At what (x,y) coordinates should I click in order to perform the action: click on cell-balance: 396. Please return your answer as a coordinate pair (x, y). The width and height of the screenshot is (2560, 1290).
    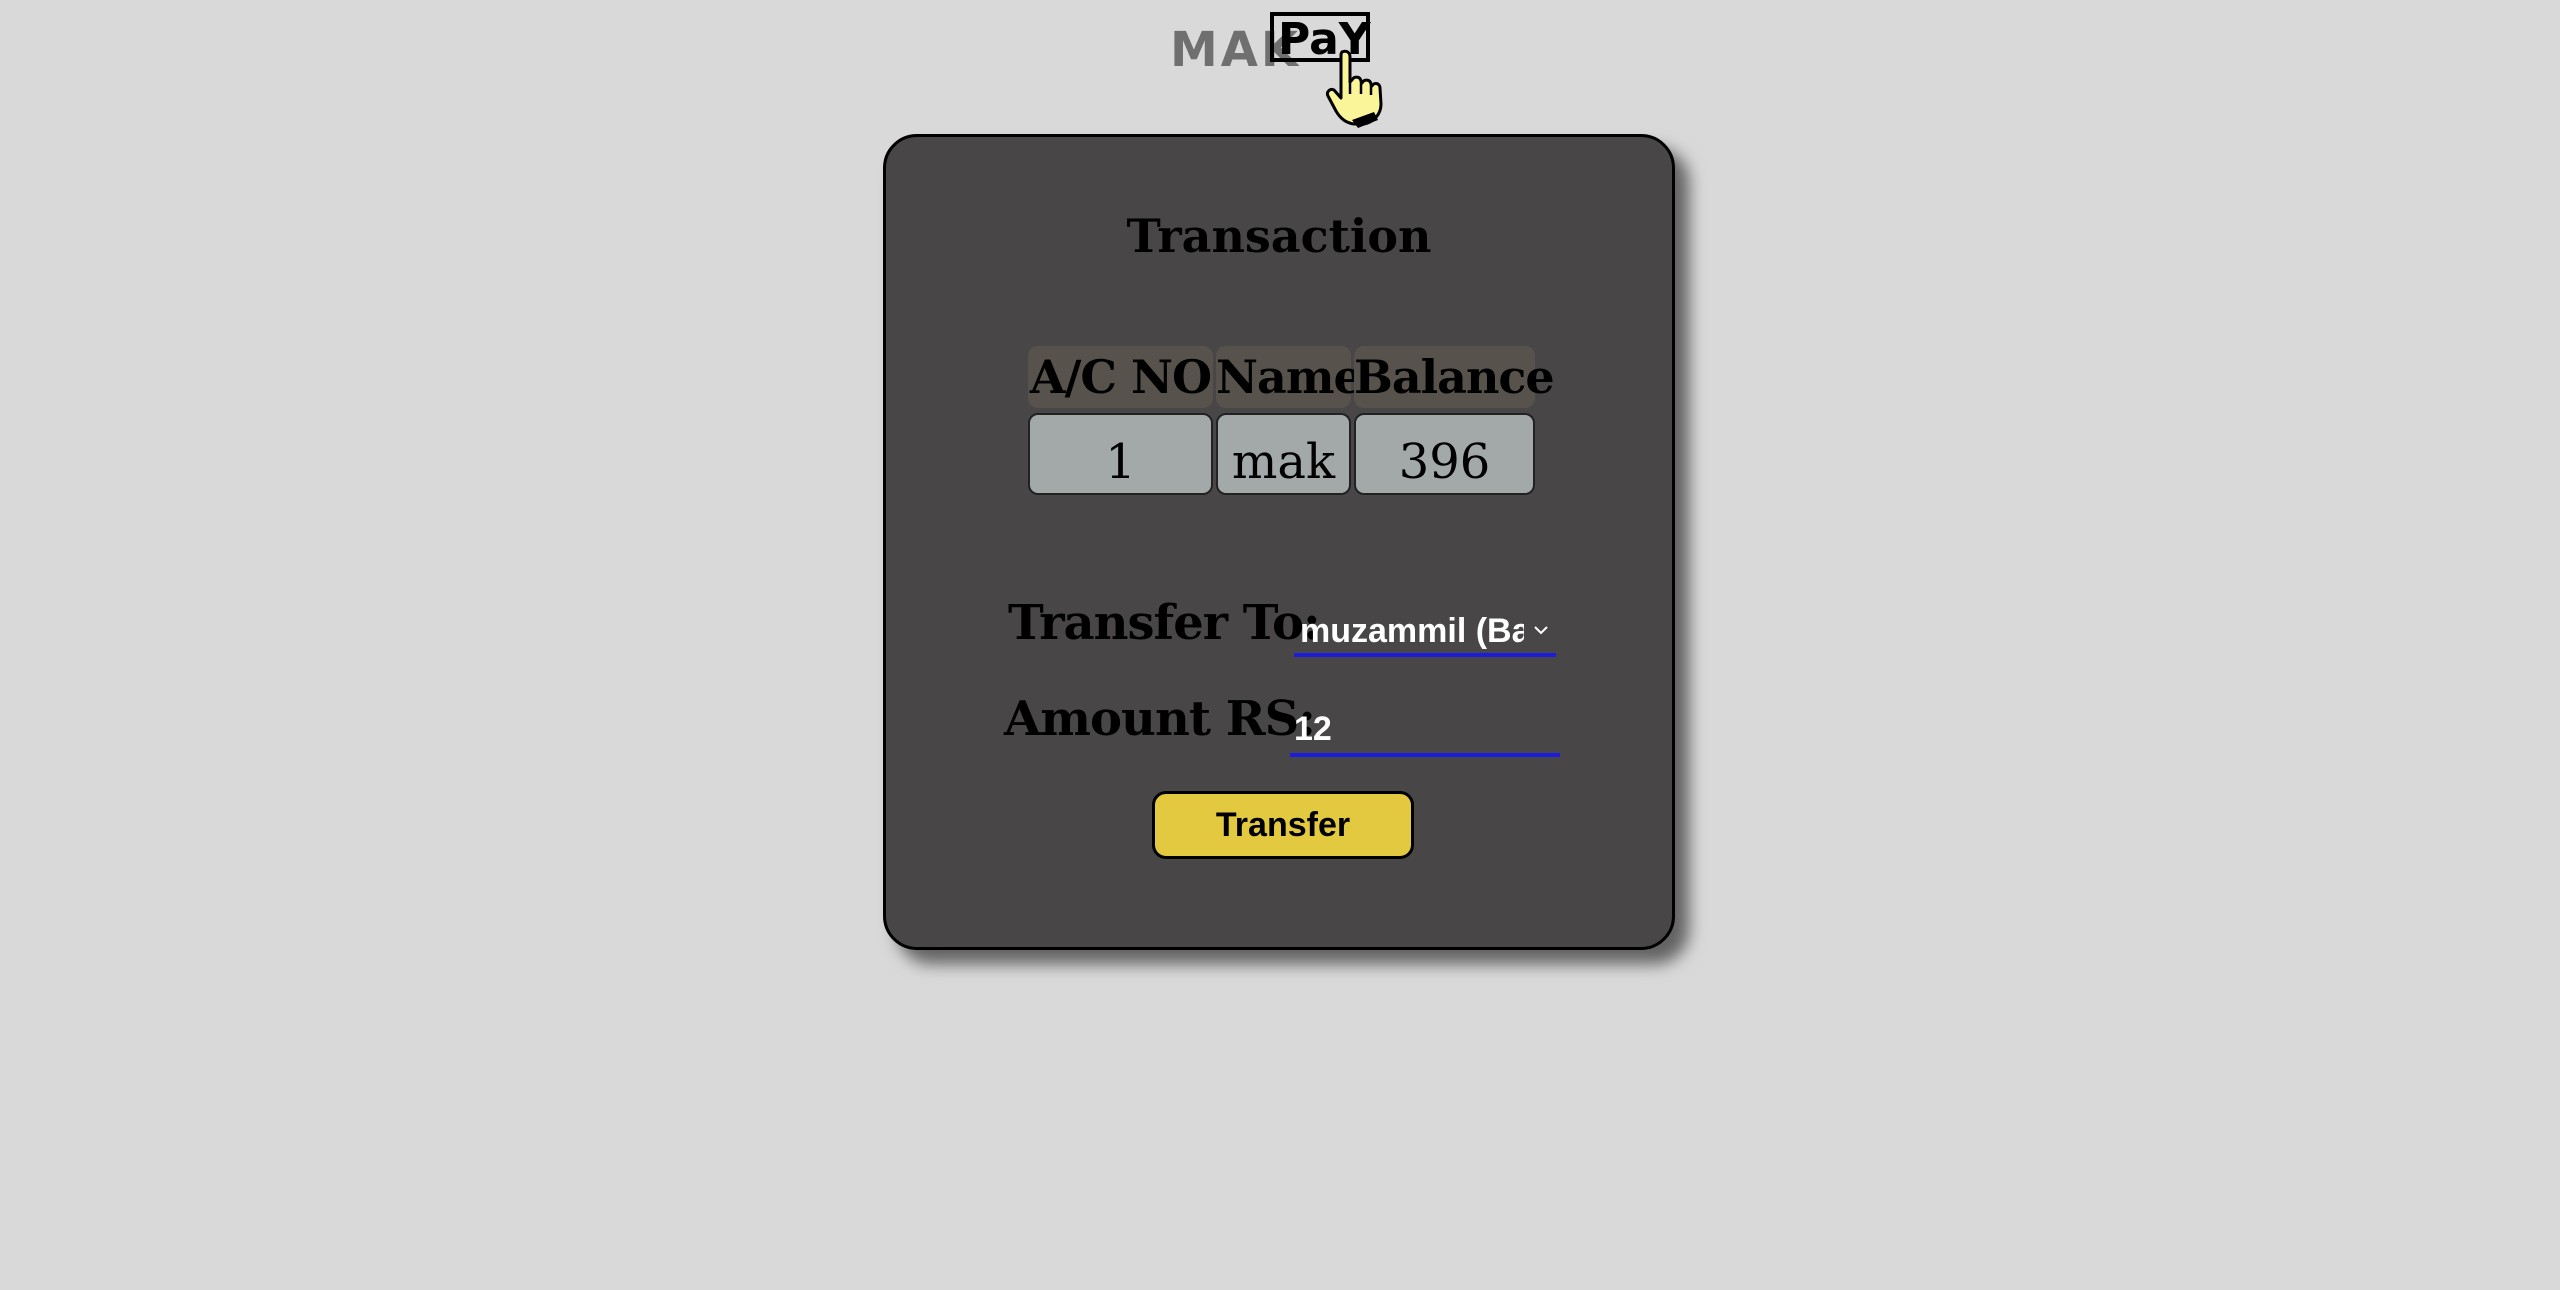
    Looking at the image, I should click on (1444, 454).